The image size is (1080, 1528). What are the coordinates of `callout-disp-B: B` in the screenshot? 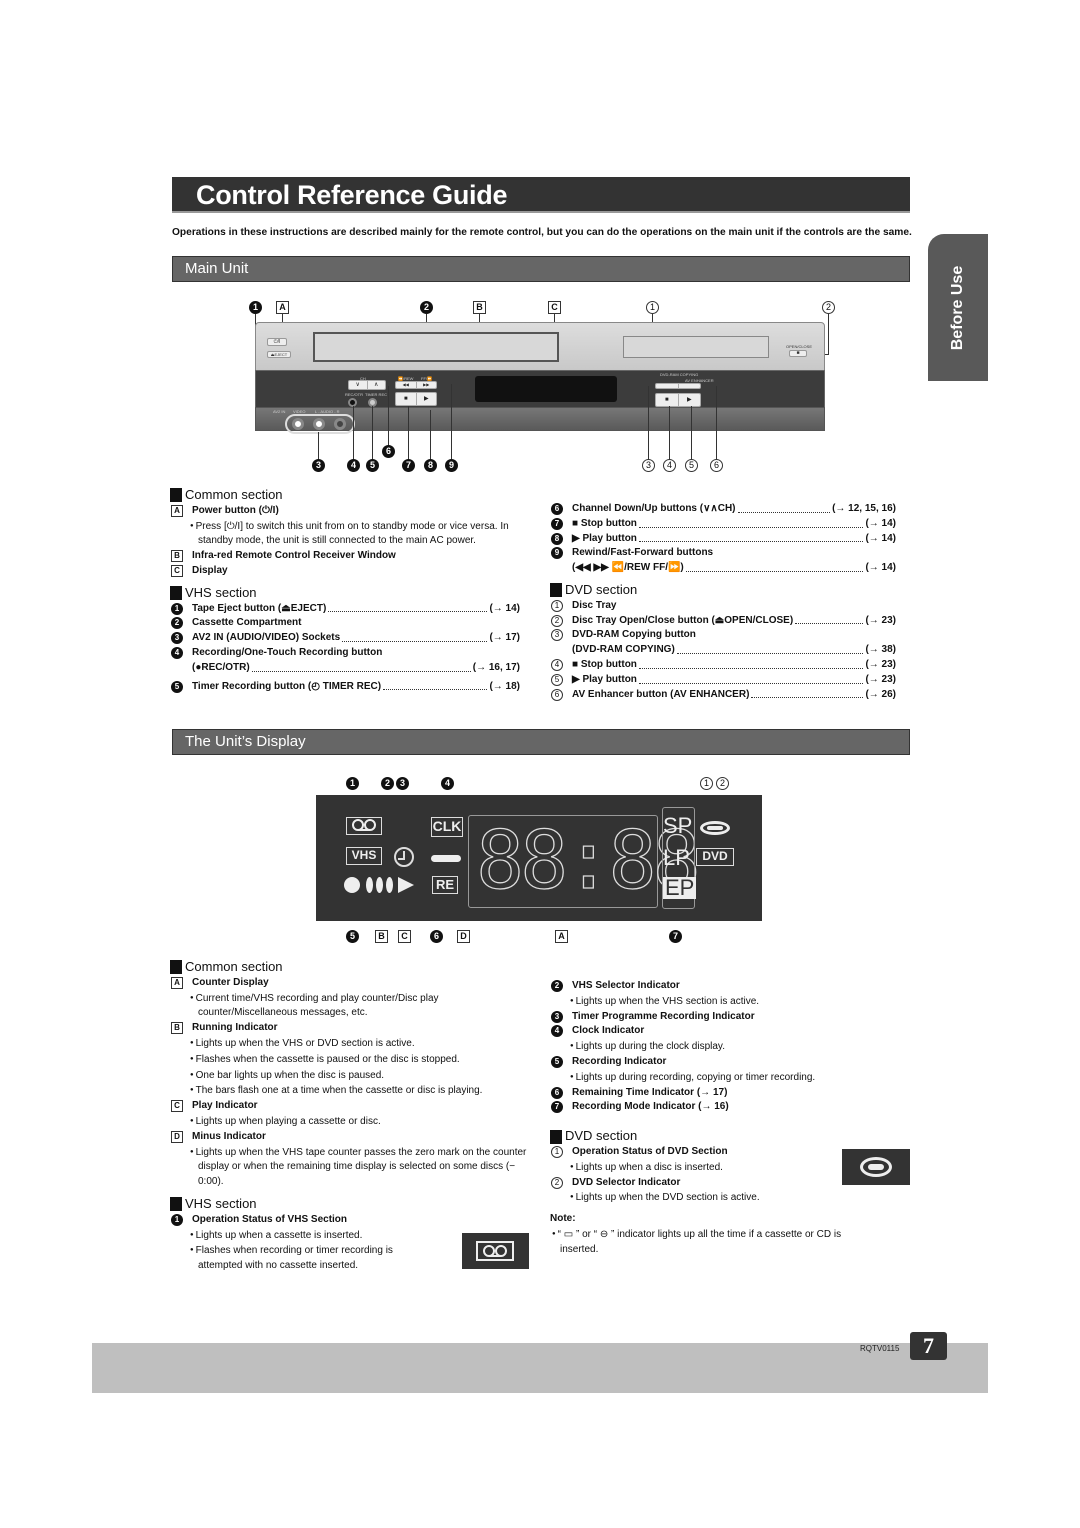 It's located at (381, 936).